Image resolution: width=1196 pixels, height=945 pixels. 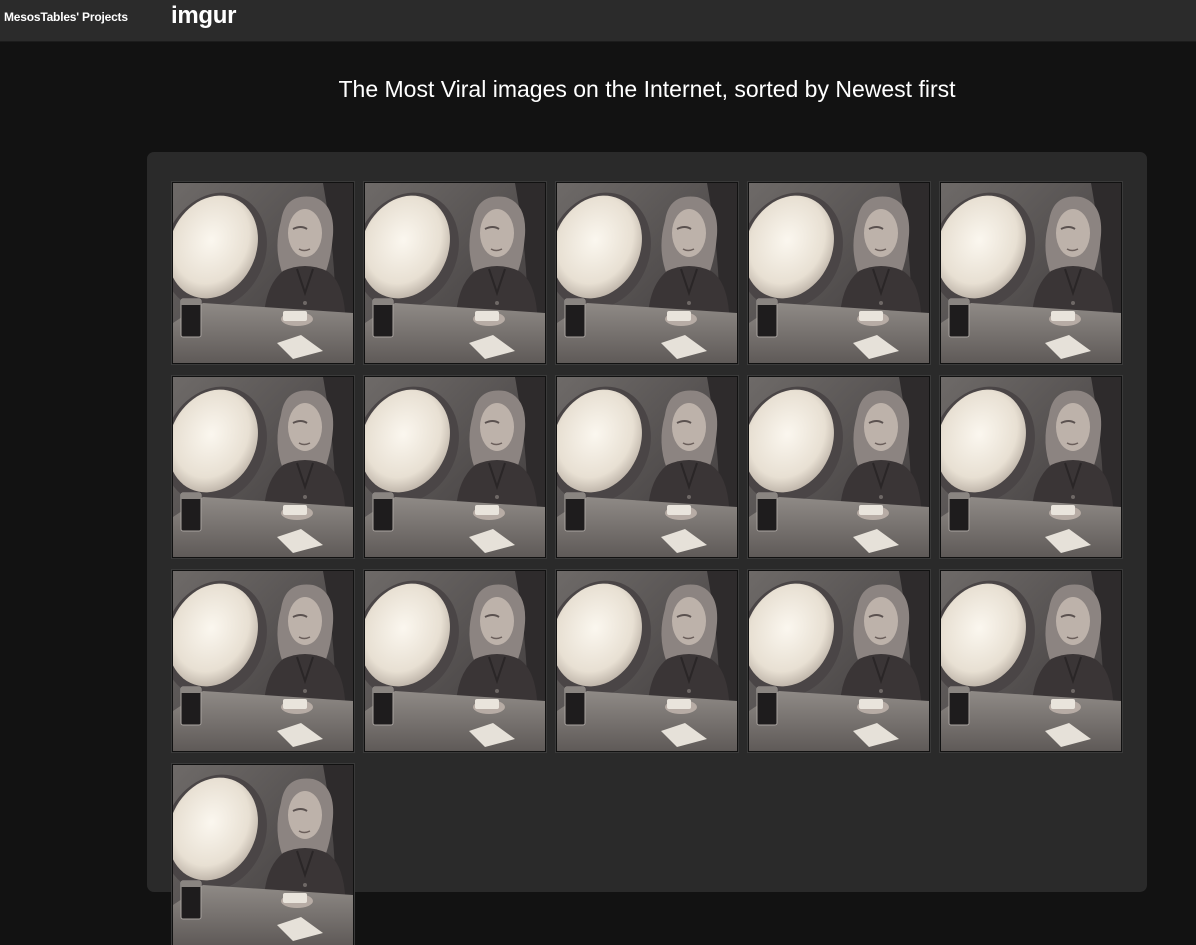 What do you see at coordinates (203, 16) in the screenshot?
I see `imgur-logo: imgur` at bounding box center [203, 16].